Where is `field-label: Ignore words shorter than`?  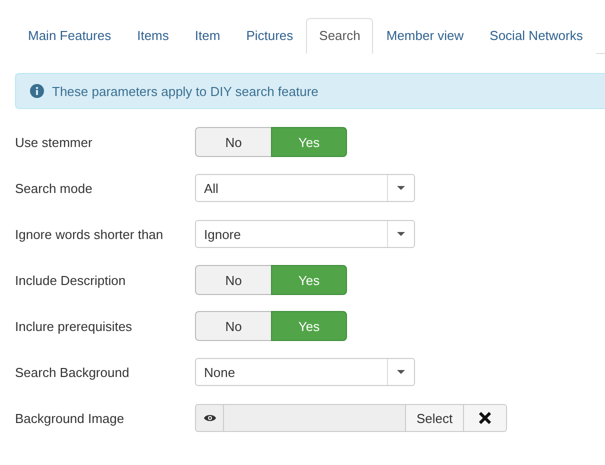 field-label: Ignore words shorter than is located at coordinates (89, 234).